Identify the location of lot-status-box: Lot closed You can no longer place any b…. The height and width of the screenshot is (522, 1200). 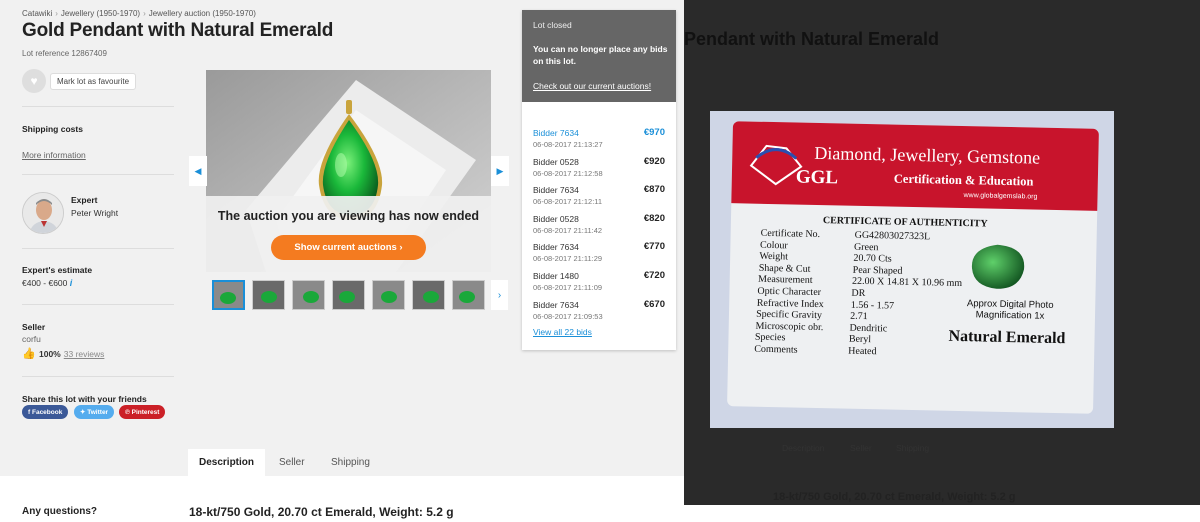
(599, 56).